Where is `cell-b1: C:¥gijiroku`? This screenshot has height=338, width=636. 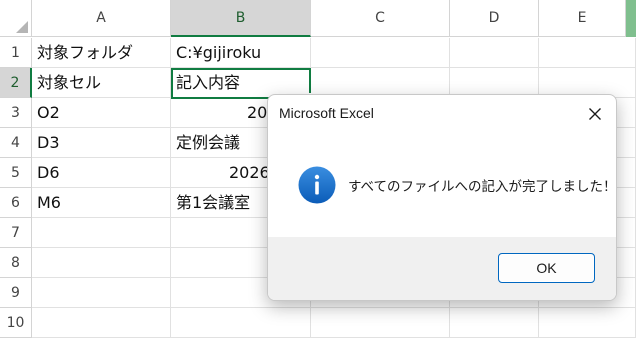 cell-b1: C:¥gijiroku is located at coordinates (241, 53).